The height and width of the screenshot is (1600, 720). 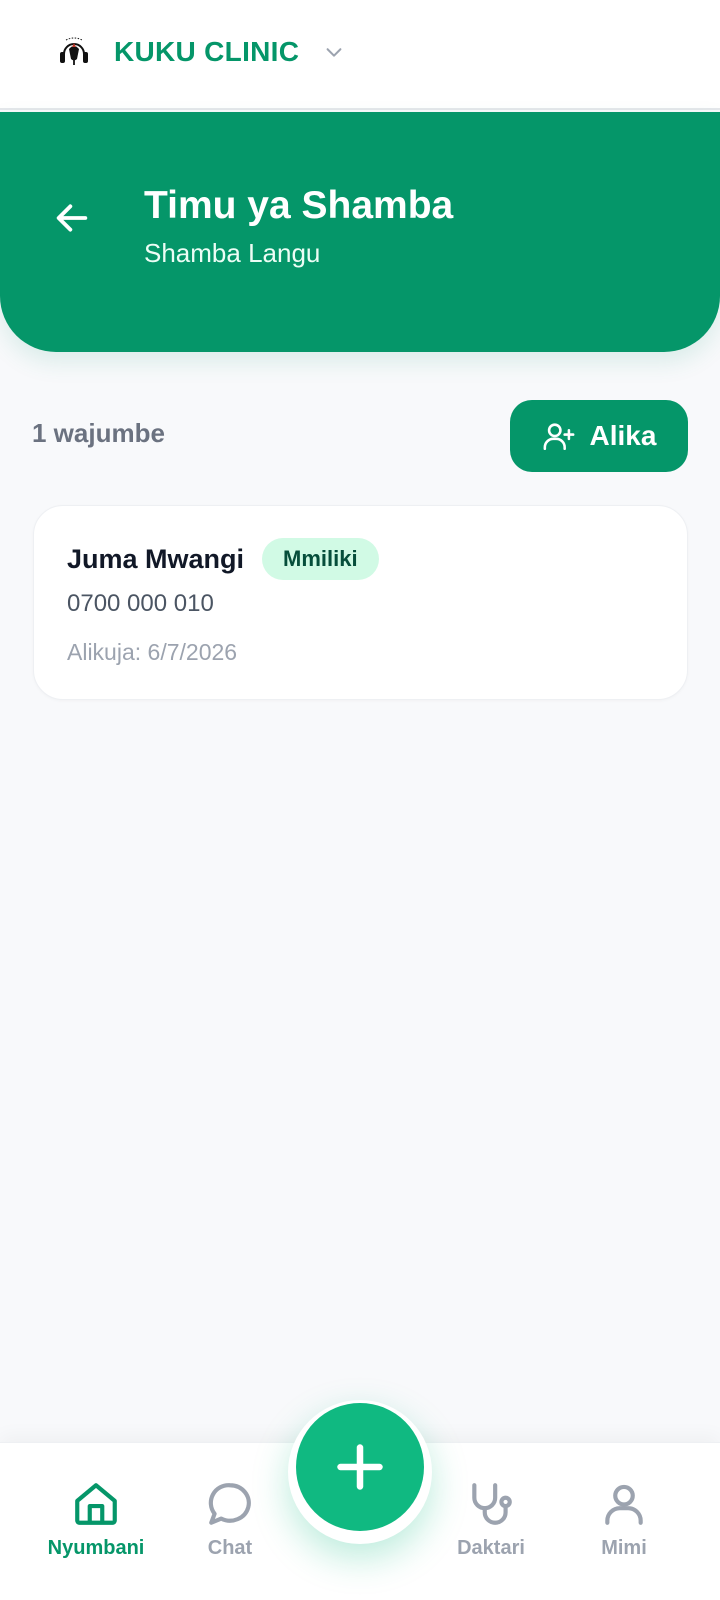 I want to click on back-button, so click(x=72, y=218).